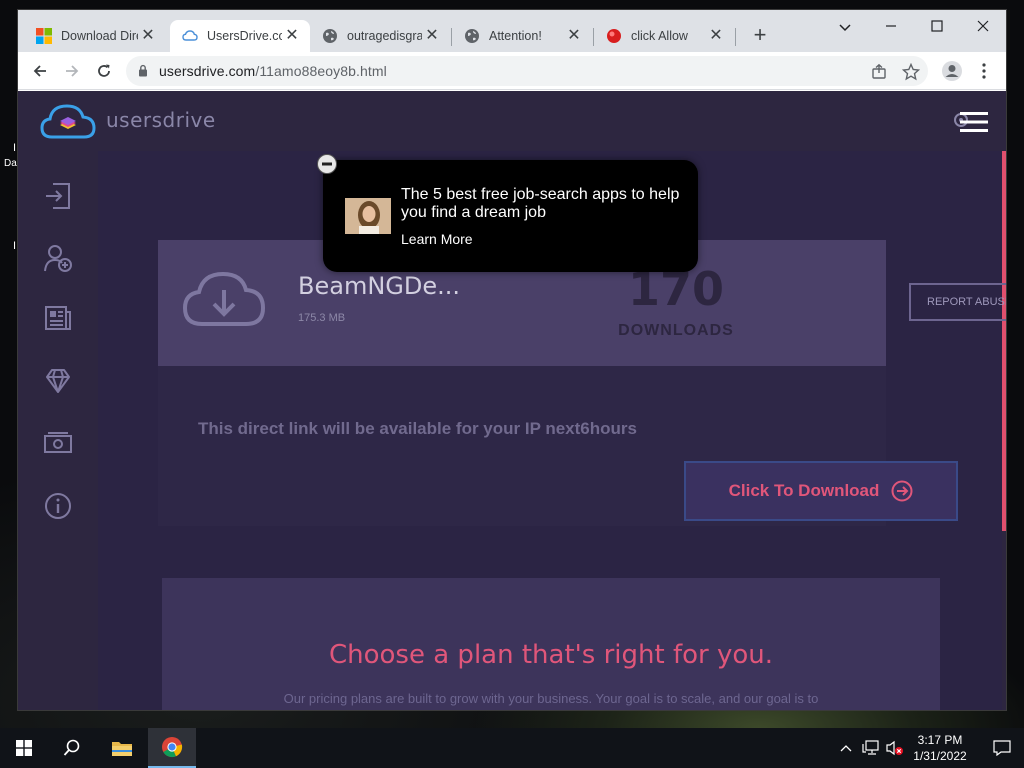 This screenshot has width=1024, height=768. What do you see at coordinates (551, 655) in the screenshot?
I see `pricing-title: Choose a plan that's right for you.` at bounding box center [551, 655].